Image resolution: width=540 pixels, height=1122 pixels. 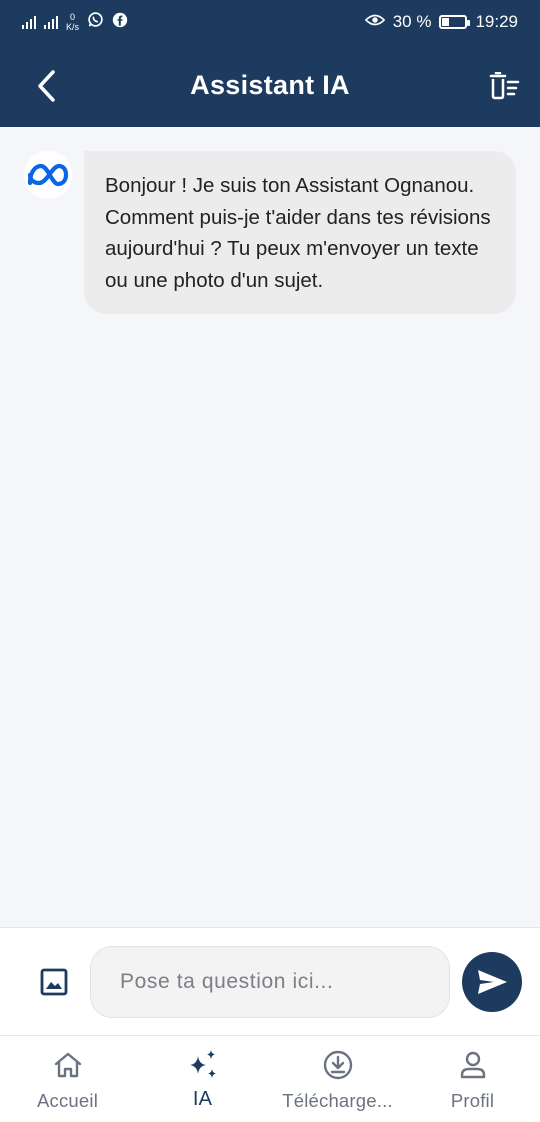 I want to click on nav-label: Profil, so click(x=472, y=1100).